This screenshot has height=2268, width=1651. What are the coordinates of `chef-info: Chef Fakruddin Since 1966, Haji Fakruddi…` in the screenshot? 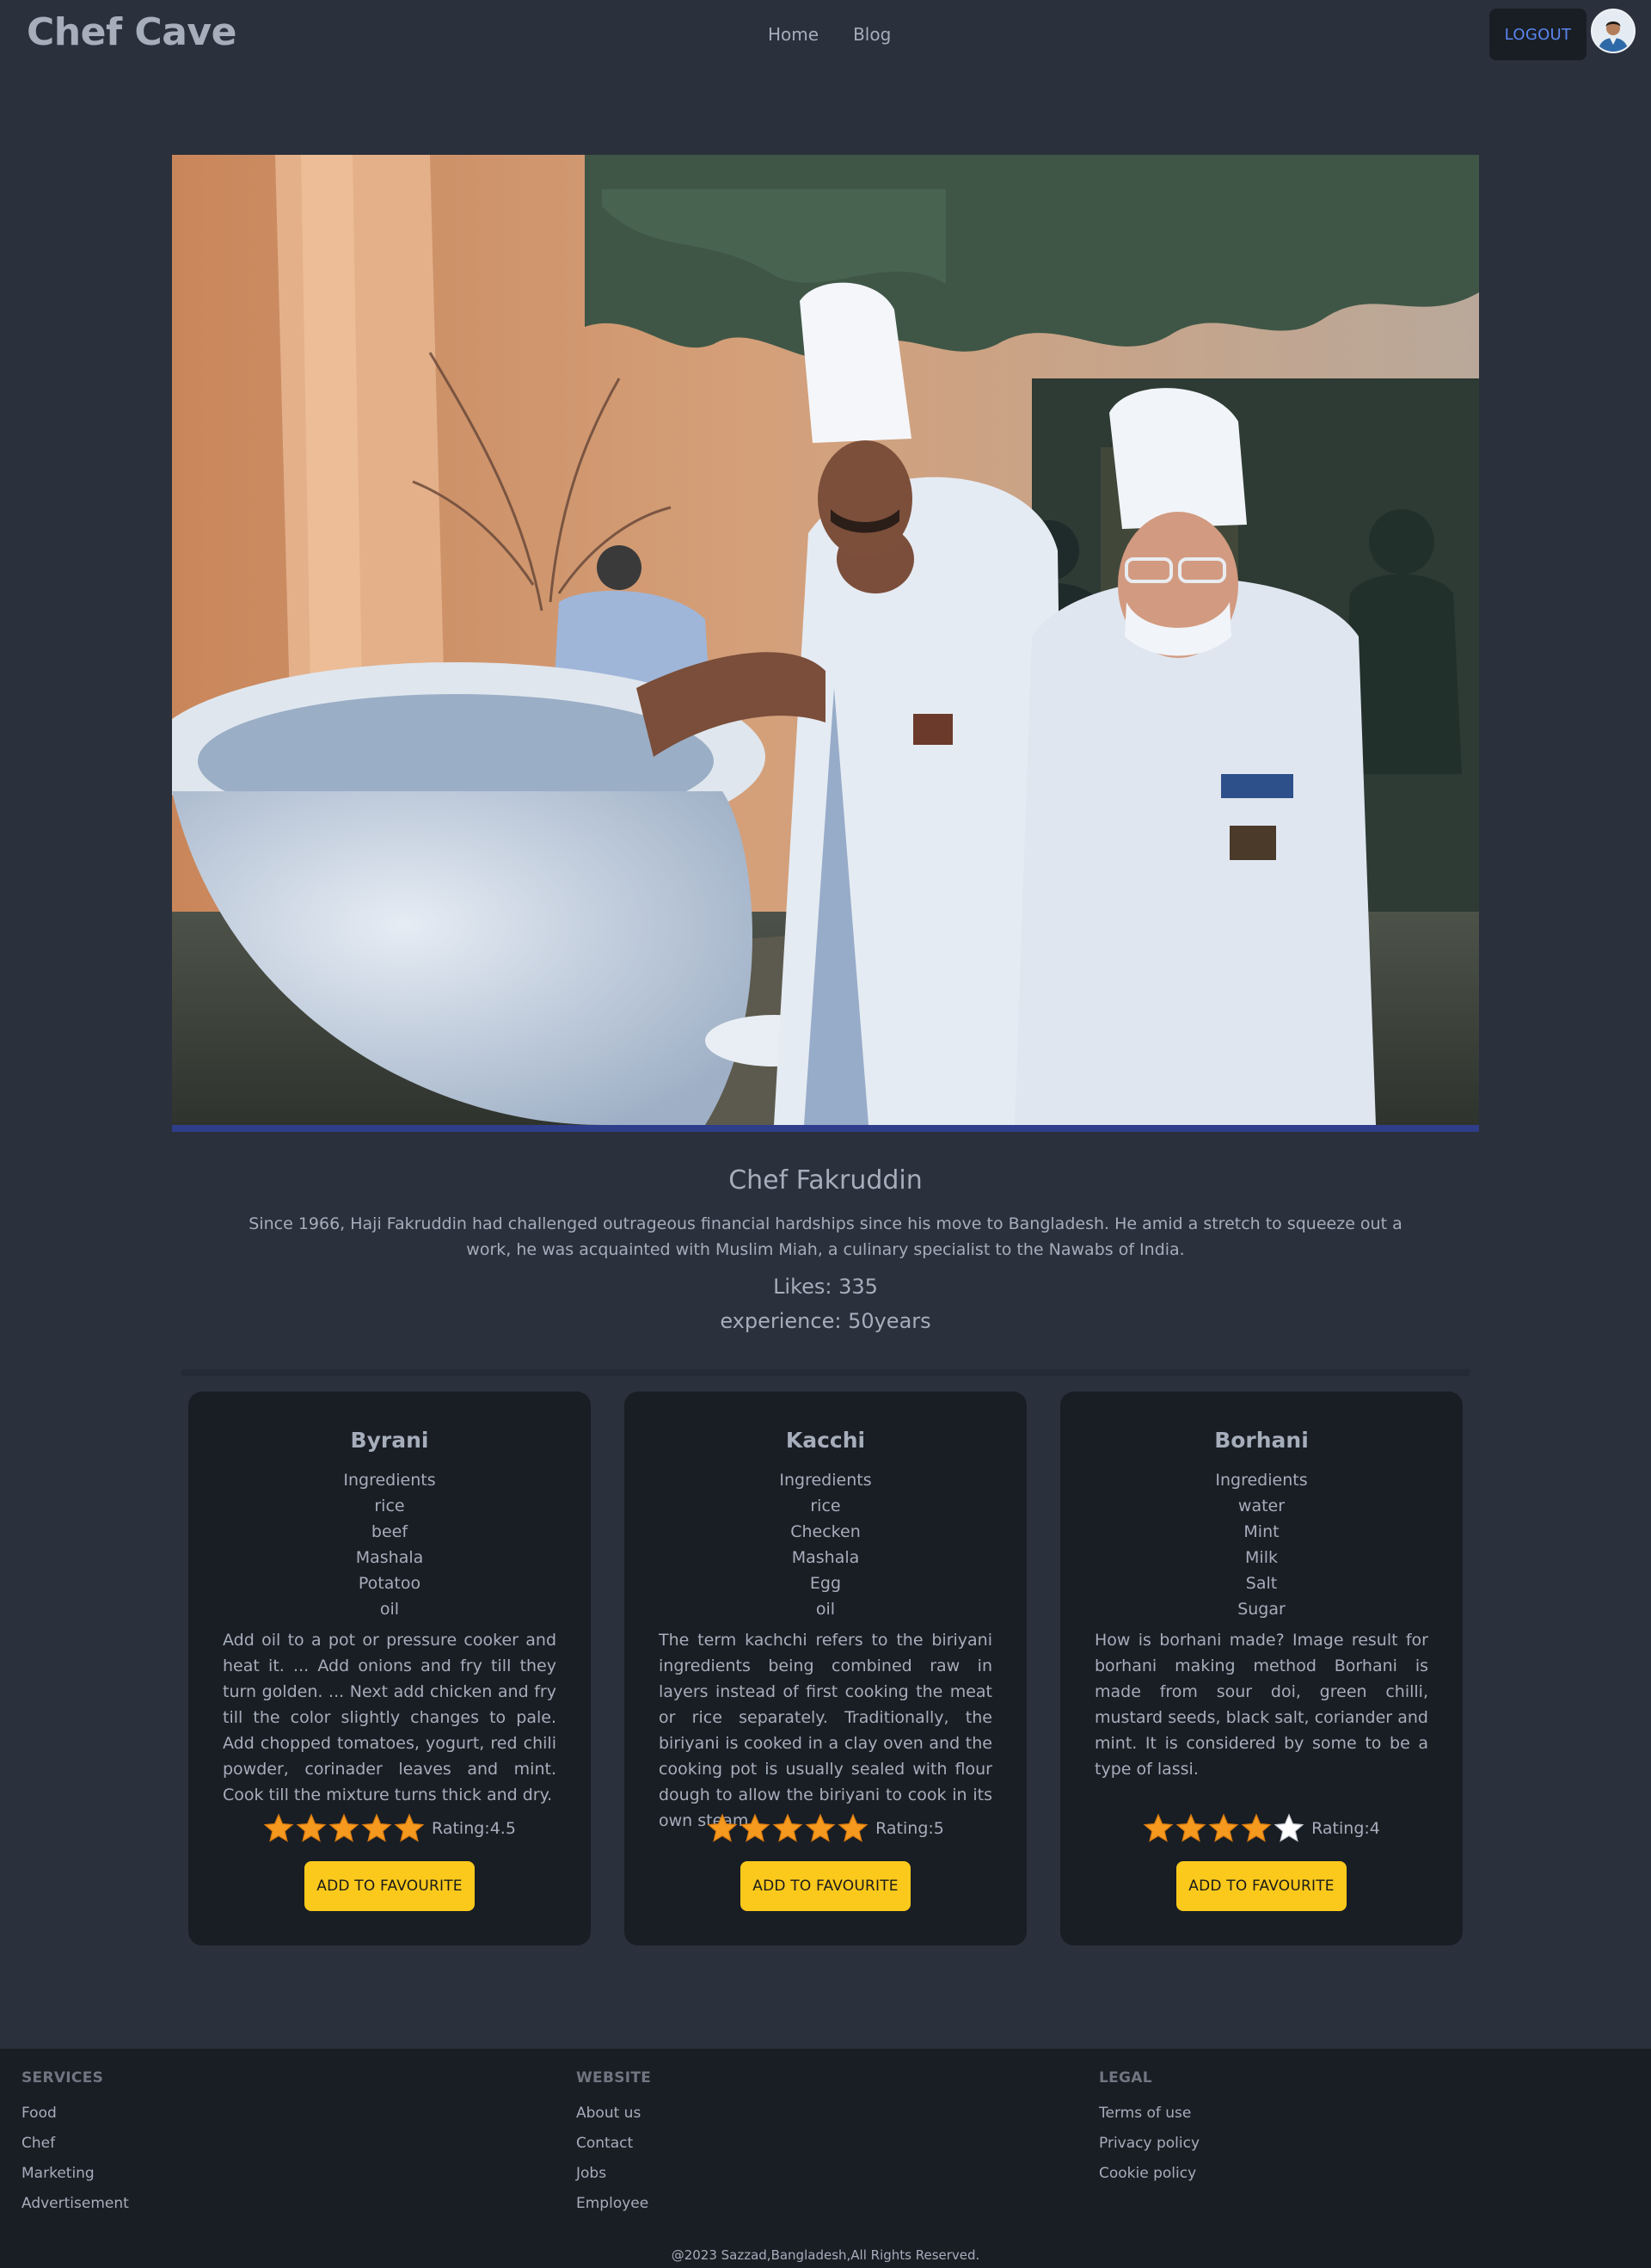 It's located at (825, 1249).